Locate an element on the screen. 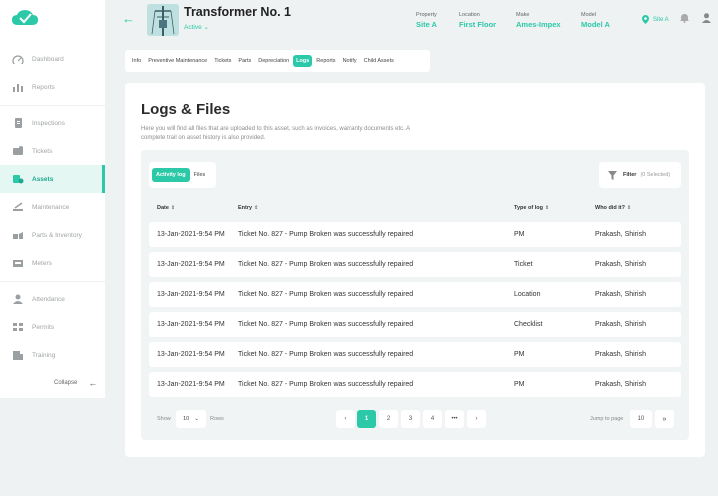 The height and width of the screenshot is (496, 718). filter-button: Filter (0 Selected) is located at coordinates (640, 175).